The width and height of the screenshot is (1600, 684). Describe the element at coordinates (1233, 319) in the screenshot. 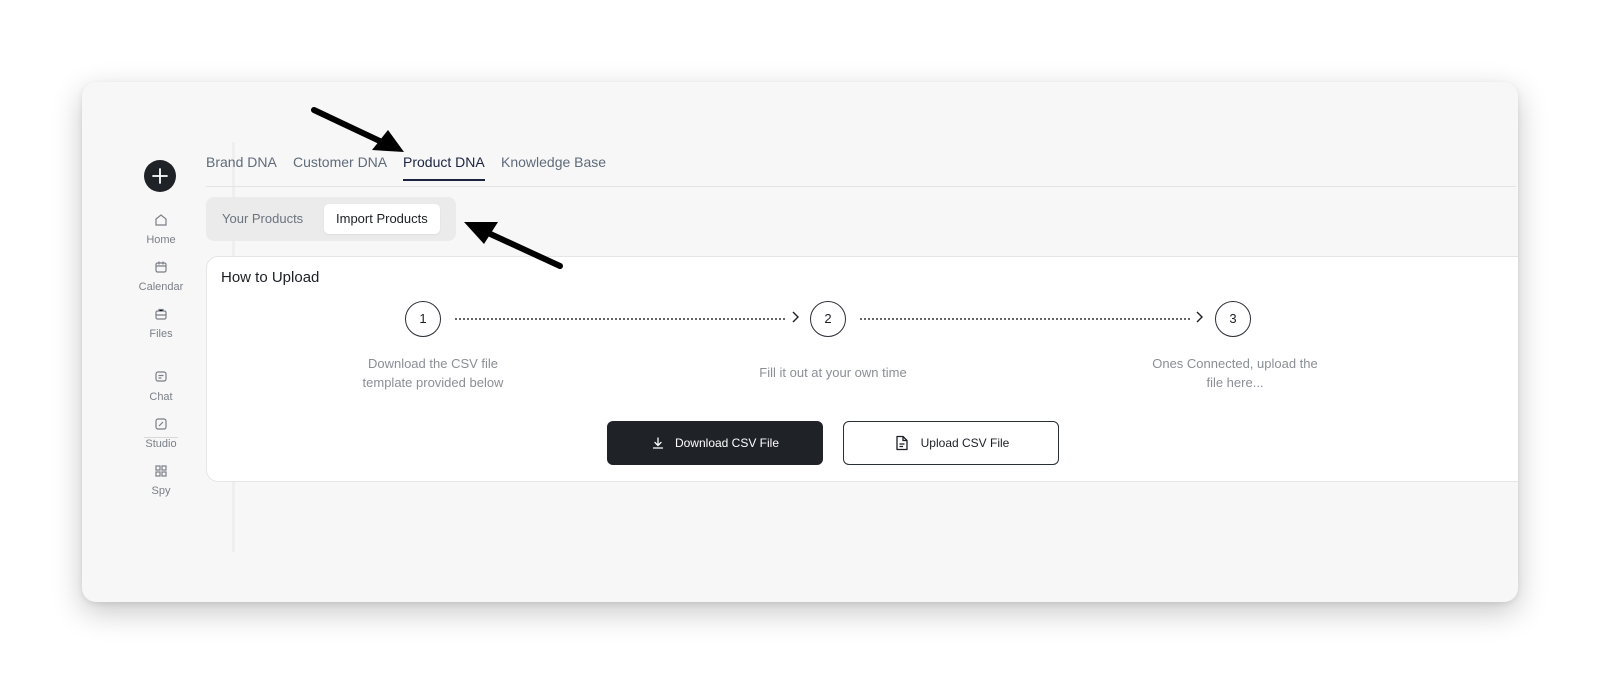

I see `step-3-badge: 3` at that location.